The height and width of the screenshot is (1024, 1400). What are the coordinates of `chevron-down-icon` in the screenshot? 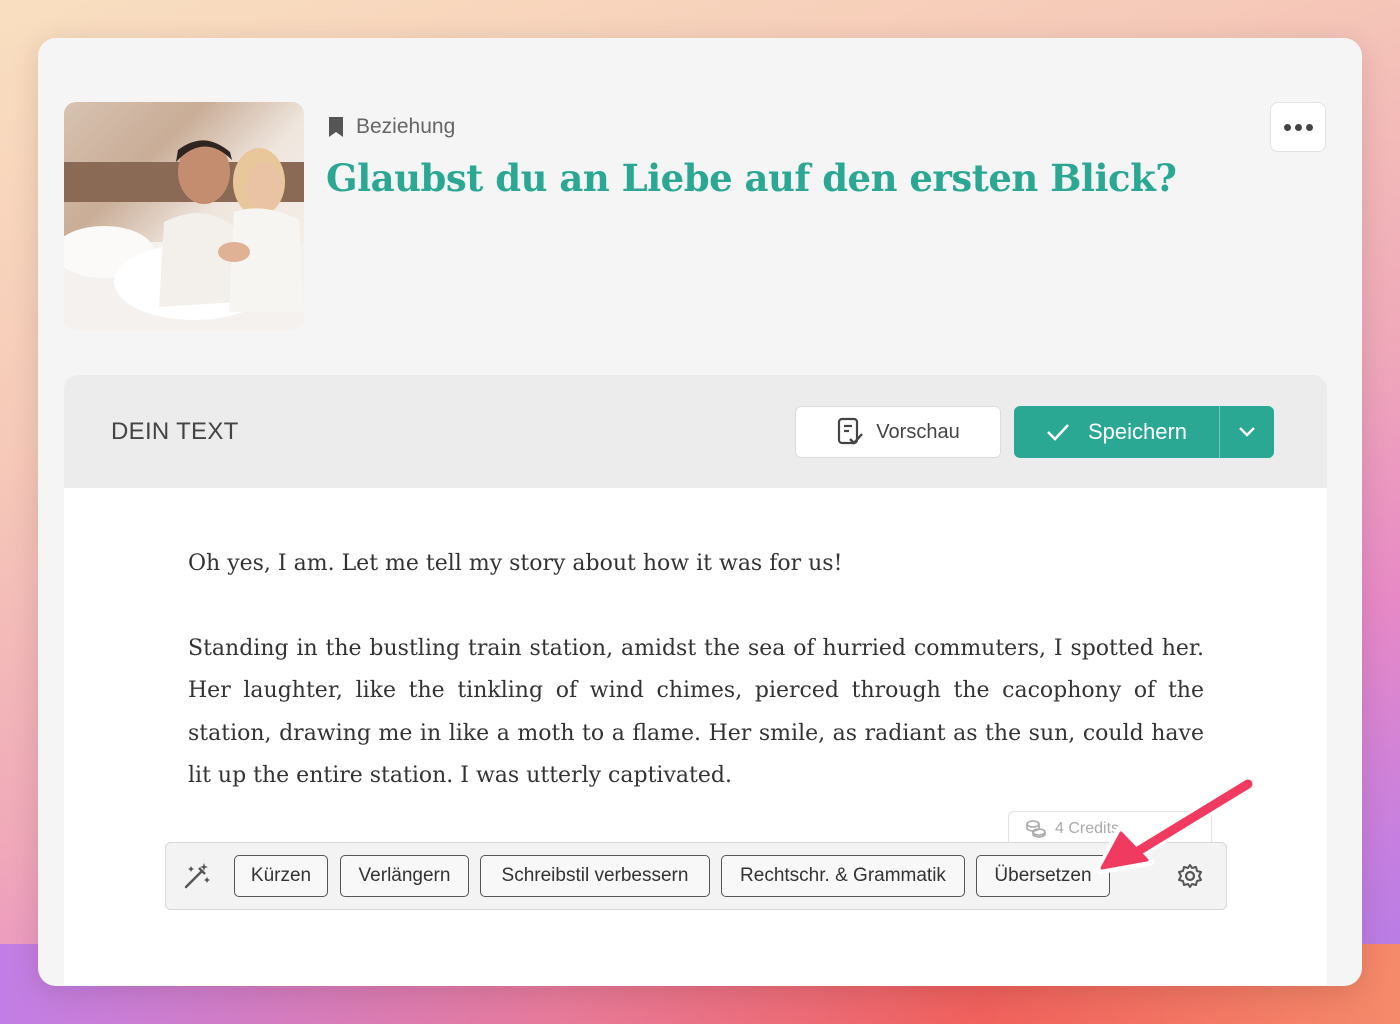 It's located at (1247, 432).